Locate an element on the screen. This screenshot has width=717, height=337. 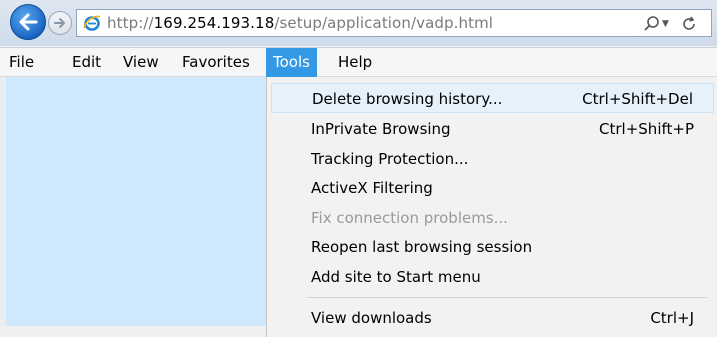
page-left-edge is located at coordinates (3, 201).